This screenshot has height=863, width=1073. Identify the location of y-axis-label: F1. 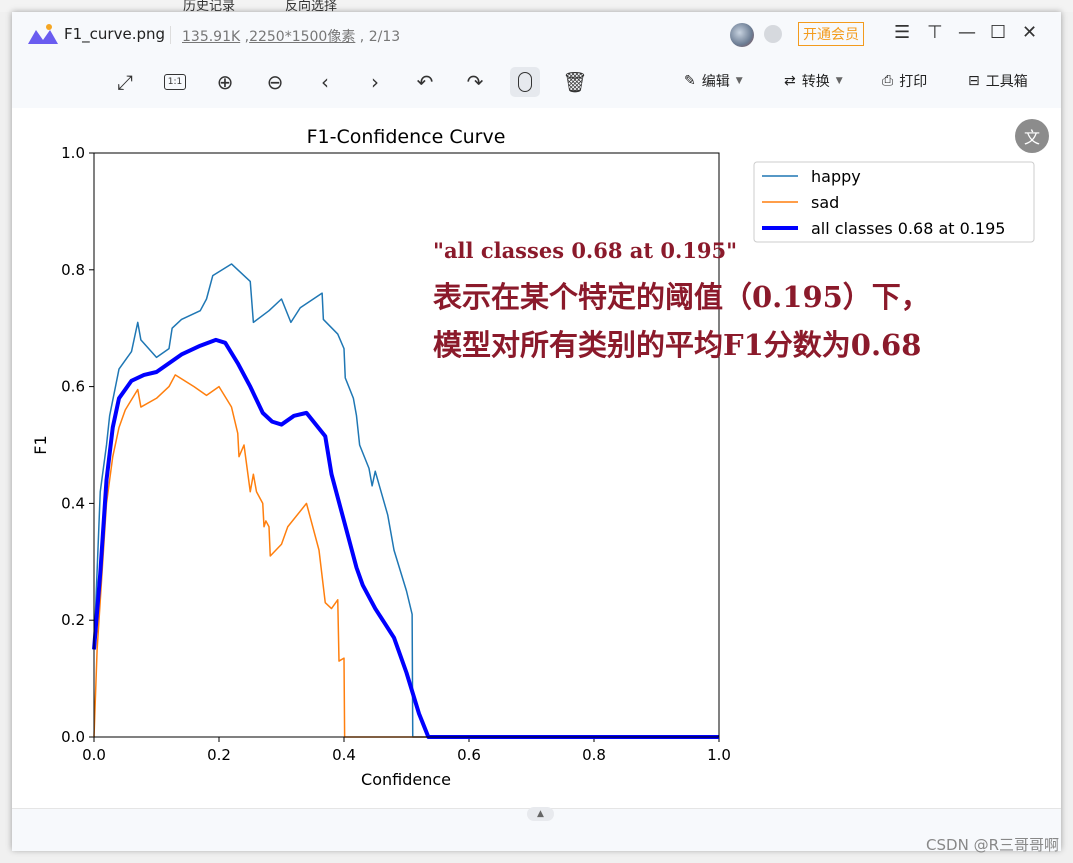
(40, 444).